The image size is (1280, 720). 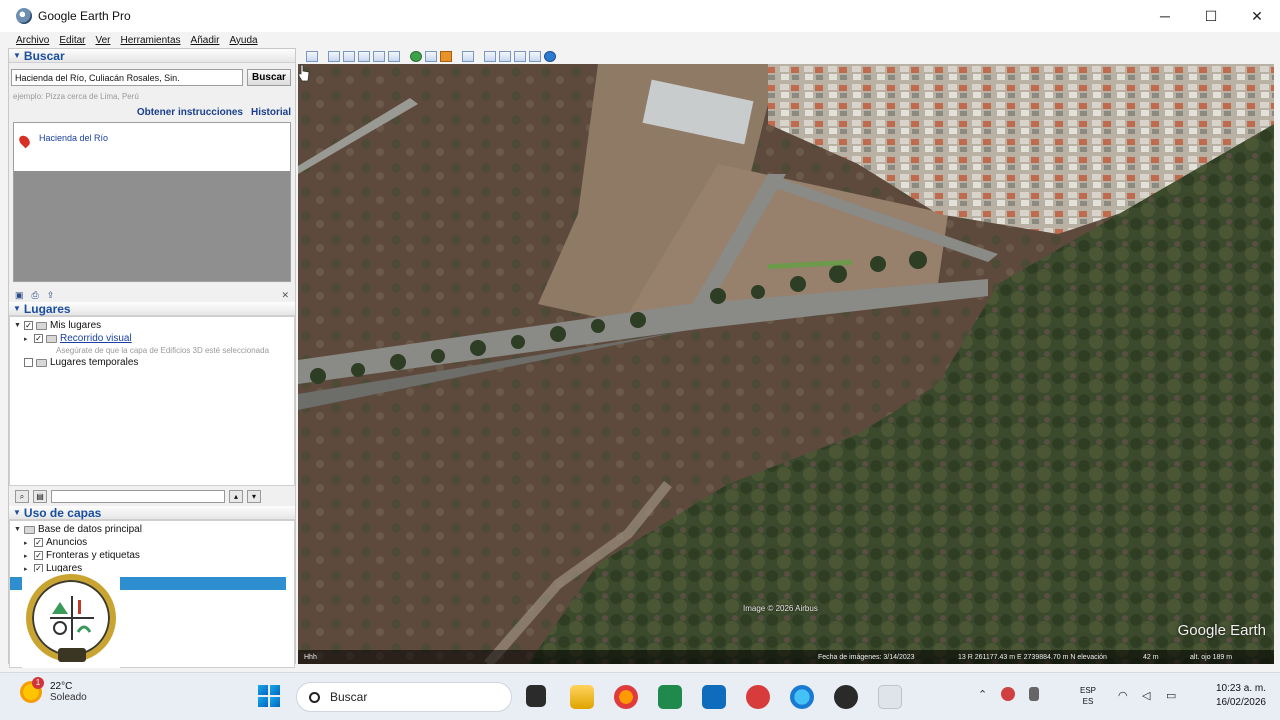 What do you see at coordinates (19, 295) in the screenshot?
I see `copy-icon: ▣` at bounding box center [19, 295].